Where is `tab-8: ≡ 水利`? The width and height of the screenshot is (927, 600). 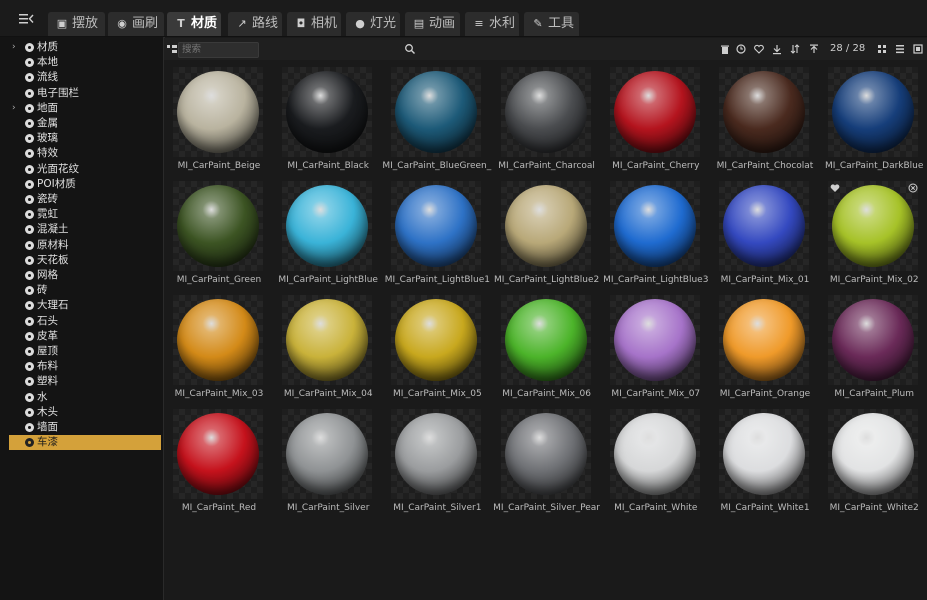 tab-8: ≡ 水利 is located at coordinates (492, 24).